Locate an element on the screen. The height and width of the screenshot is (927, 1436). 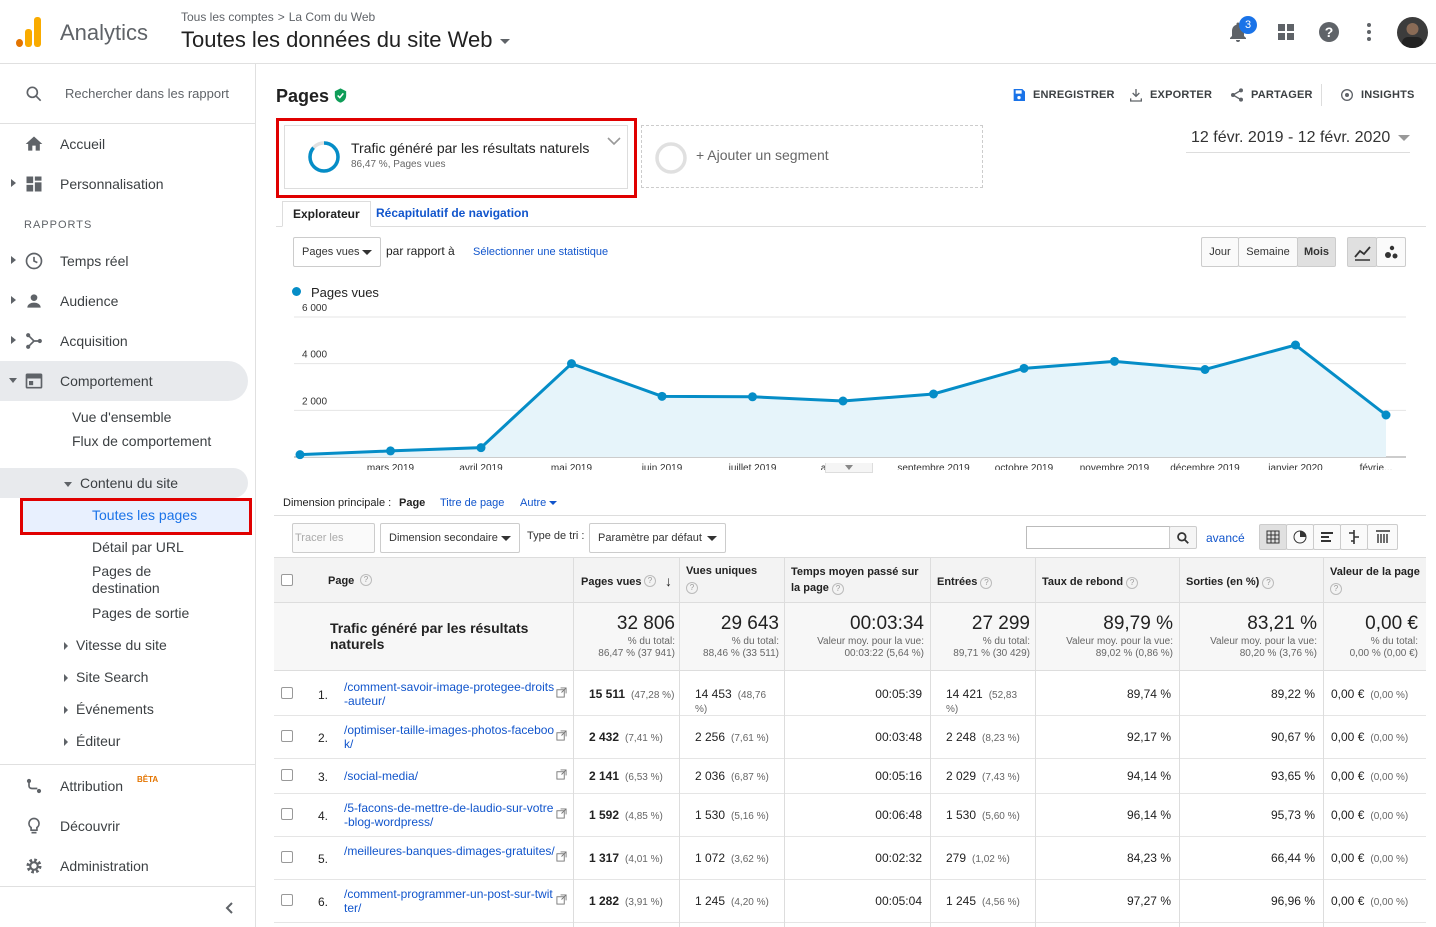
col-header-exits: Sorties (en %) ? is located at coordinates (1230, 582).